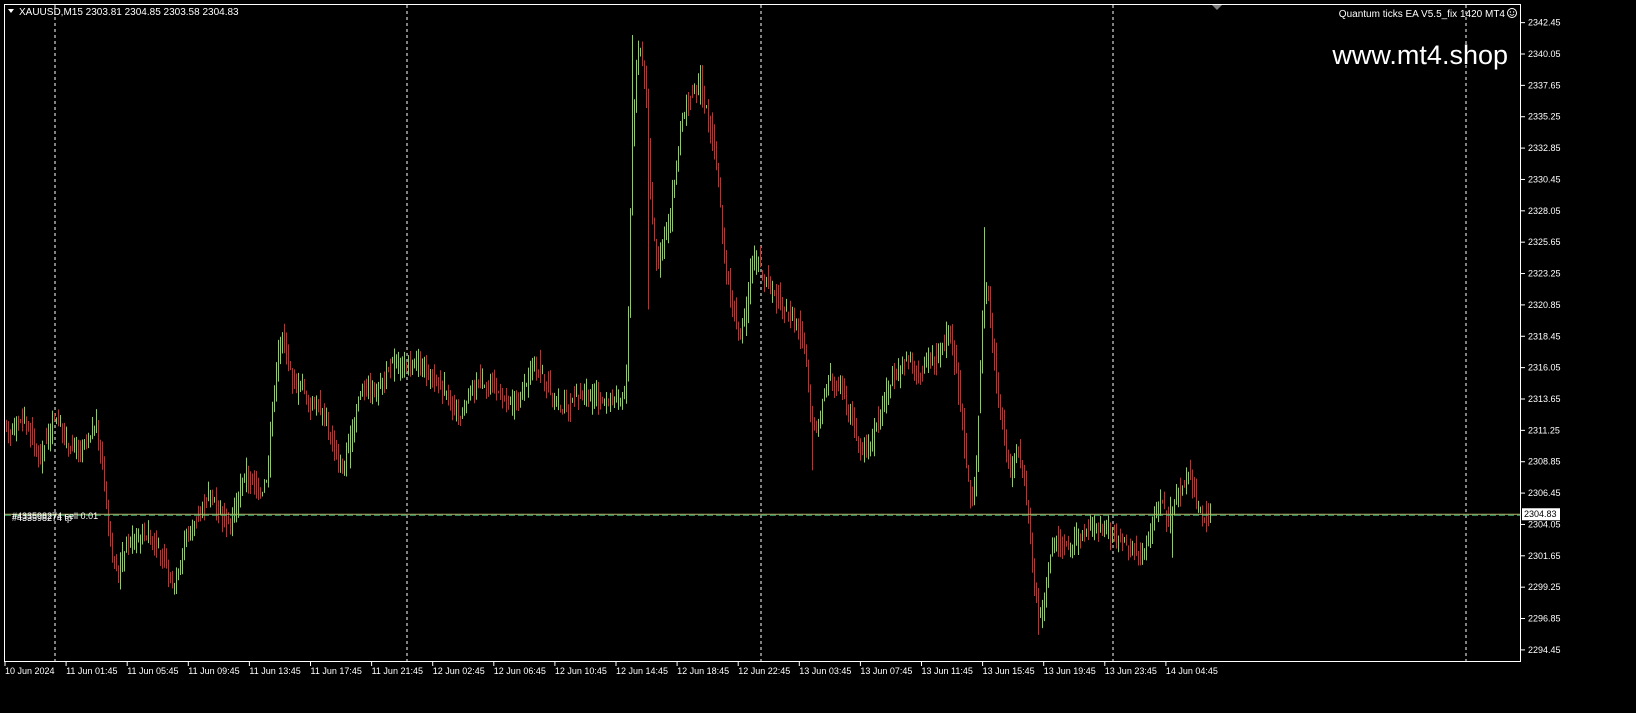 This screenshot has width=1636, height=713. Describe the element at coordinates (947, 671) in the screenshot. I see `time-tick-label: 13 Jun 11:45` at that location.